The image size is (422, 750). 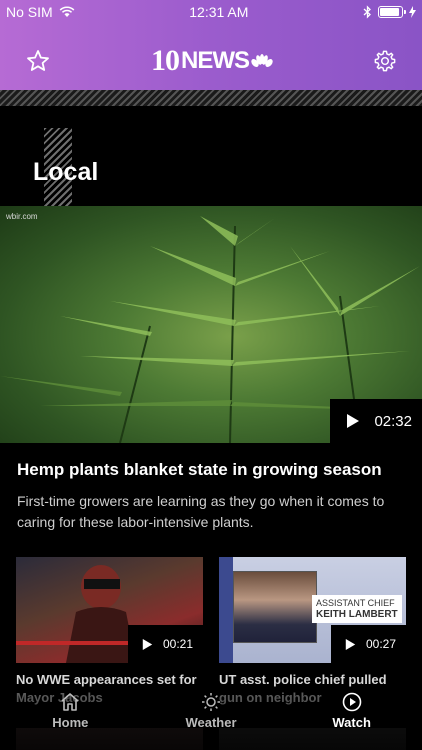 I want to click on charging-icon, so click(x=412, y=12).